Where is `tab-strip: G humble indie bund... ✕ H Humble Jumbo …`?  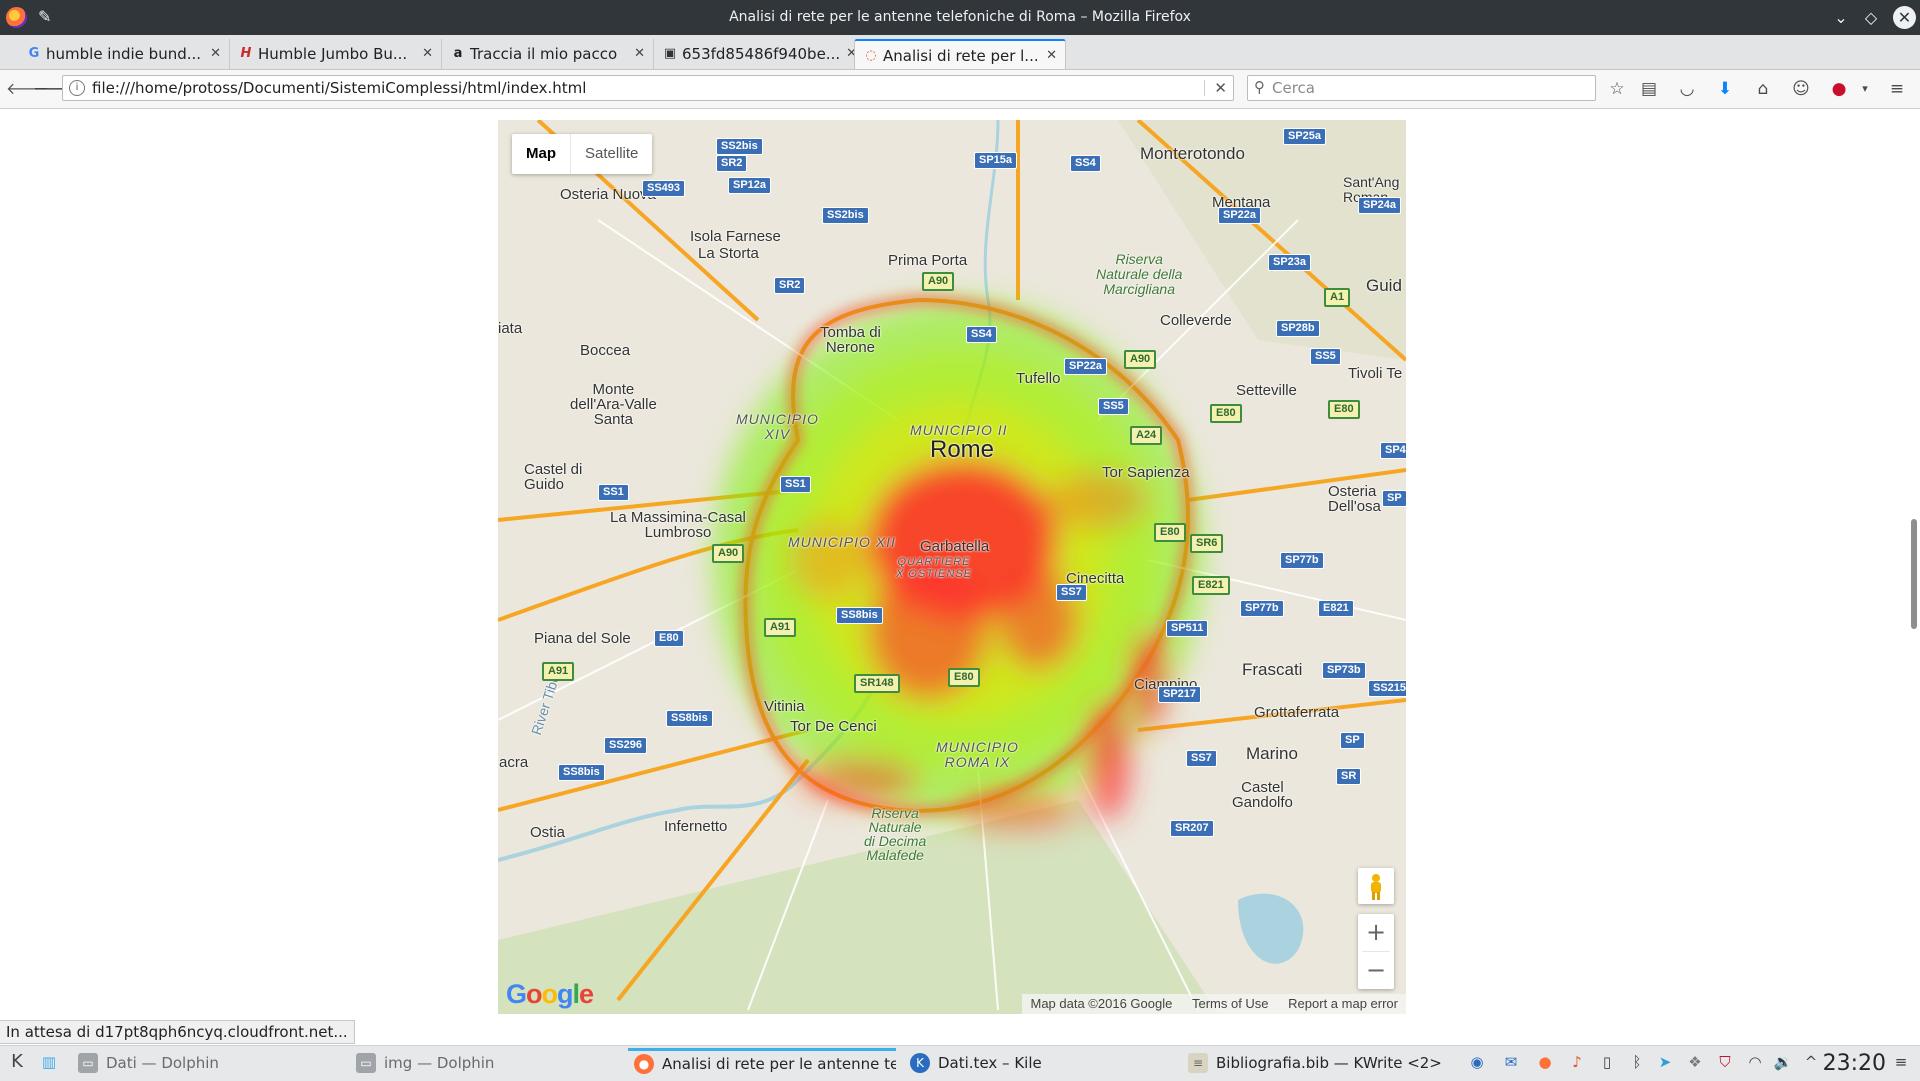
tab-strip: G humble indie bund... ✕ H Humble Jumbo … is located at coordinates (960, 67).